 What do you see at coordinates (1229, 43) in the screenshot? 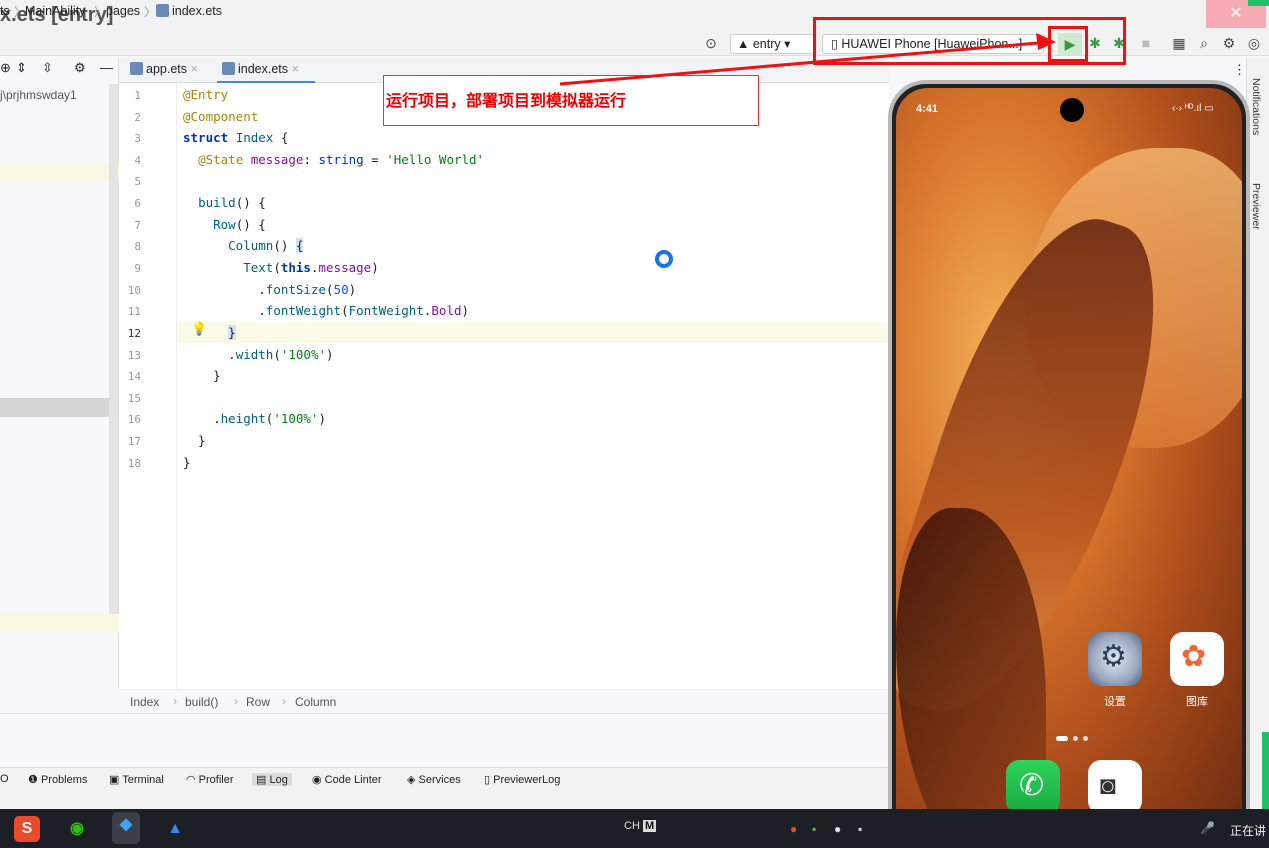
I see `settings-icon: ⚙` at bounding box center [1229, 43].